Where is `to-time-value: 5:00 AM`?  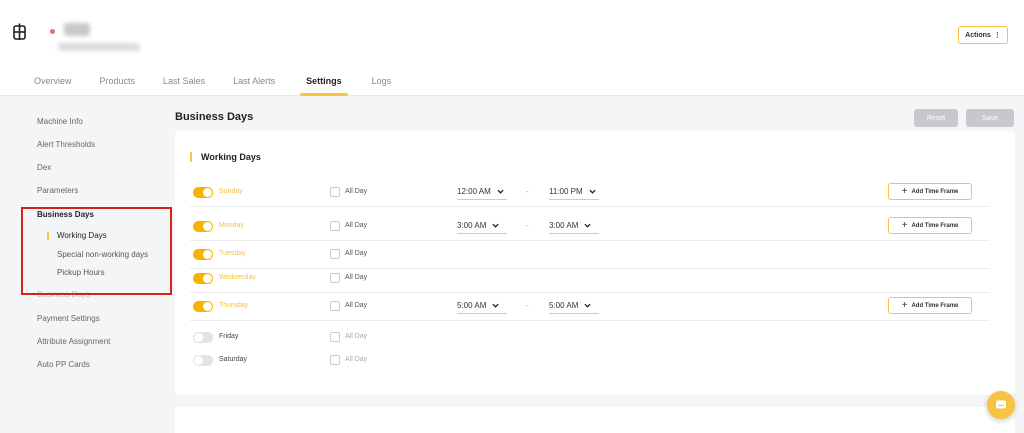 to-time-value: 5:00 AM is located at coordinates (564, 305).